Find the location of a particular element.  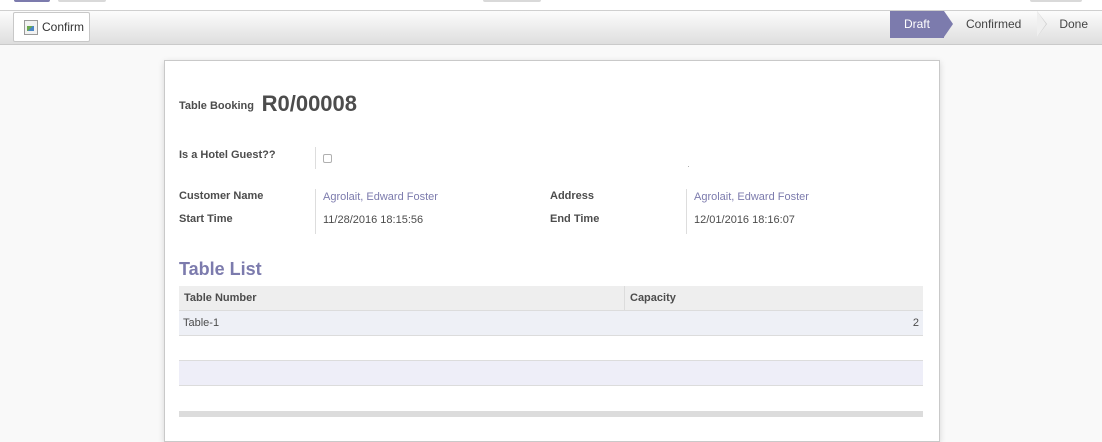

stage-draft: Draft is located at coordinates (921, 24).